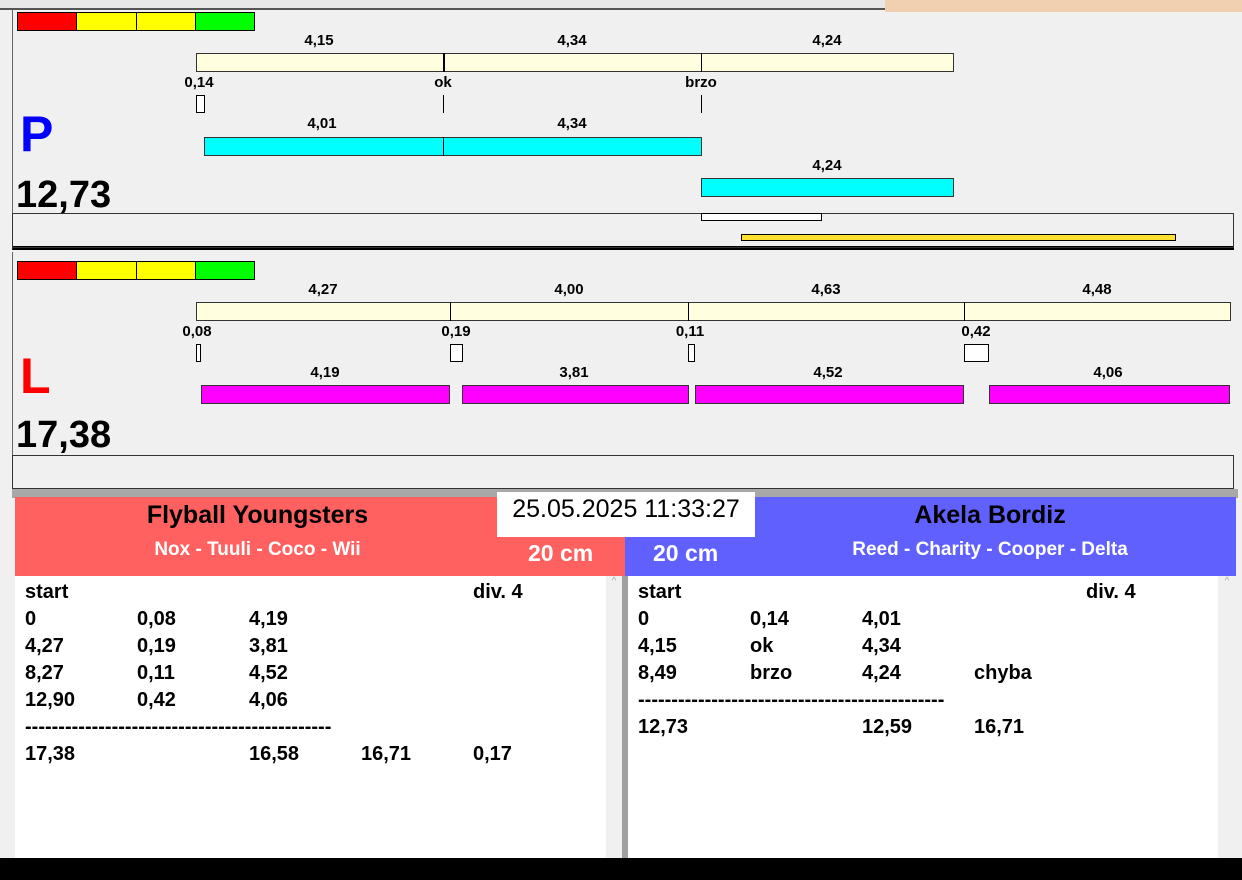 This screenshot has width=1242, height=880. I want to click on result-cell: 17,38, so click(50, 754).